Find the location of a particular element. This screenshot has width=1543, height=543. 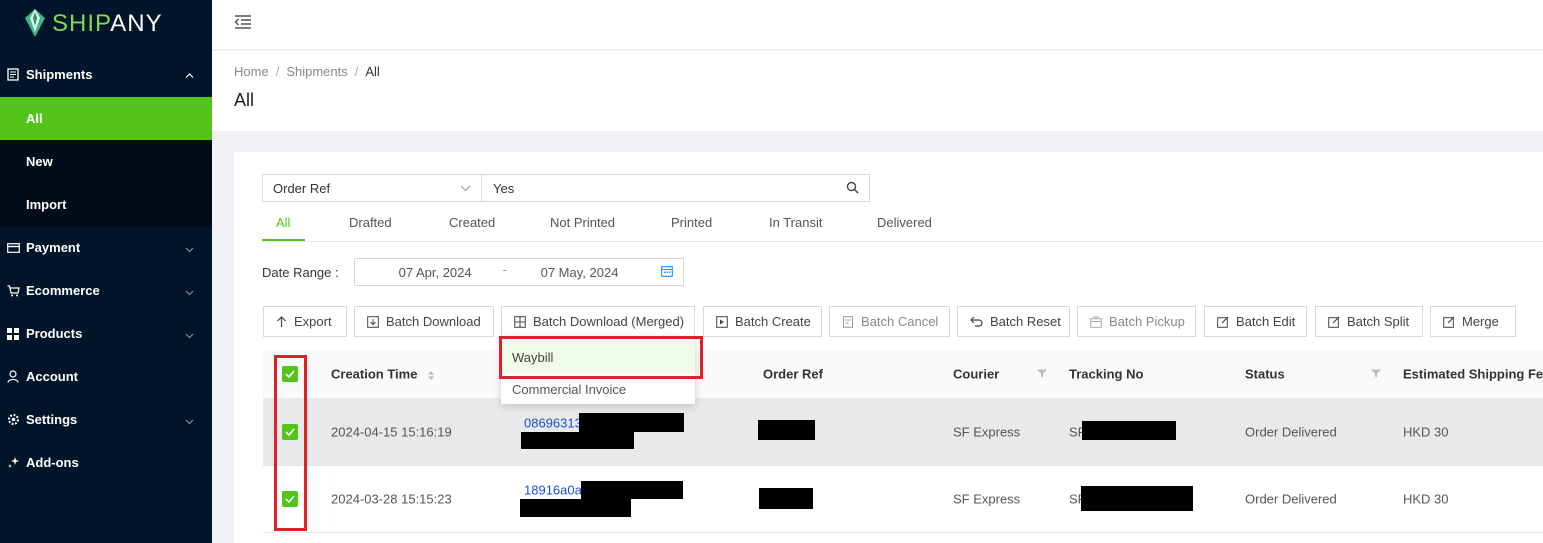

tab-all: All is located at coordinates (283, 222).